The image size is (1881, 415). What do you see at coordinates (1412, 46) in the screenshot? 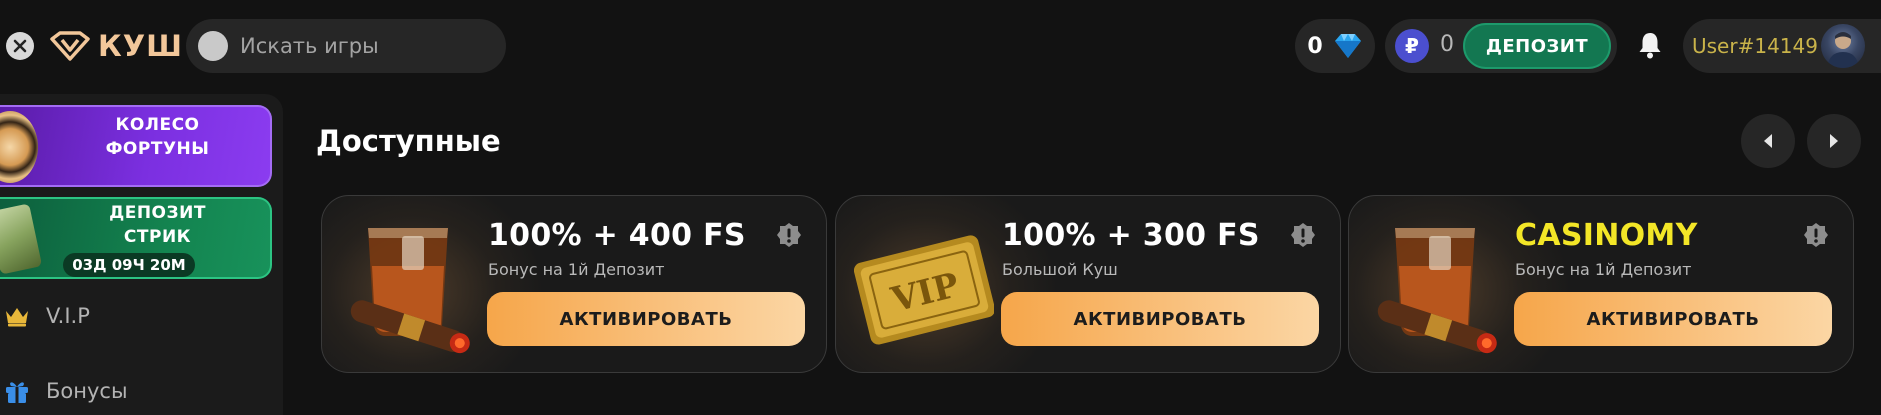
I see `ruble-icon: ₽` at bounding box center [1412, 46].